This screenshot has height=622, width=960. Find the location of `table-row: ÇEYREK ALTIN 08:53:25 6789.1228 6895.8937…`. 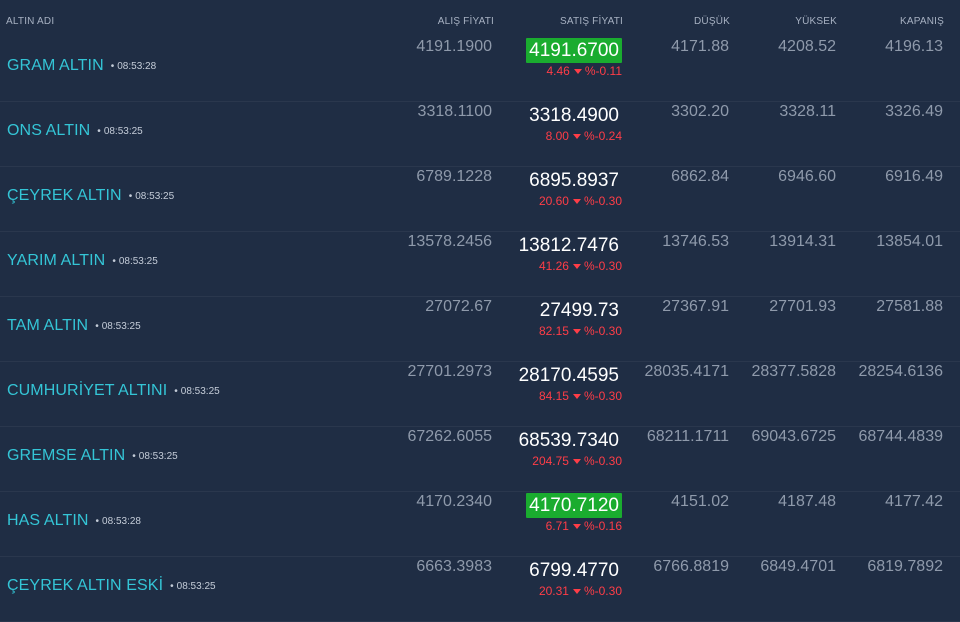

table-row: ÇEYREK ALTIN 08:53:25 6789.1228 6895.8937… is located at coordinates (480, 199).